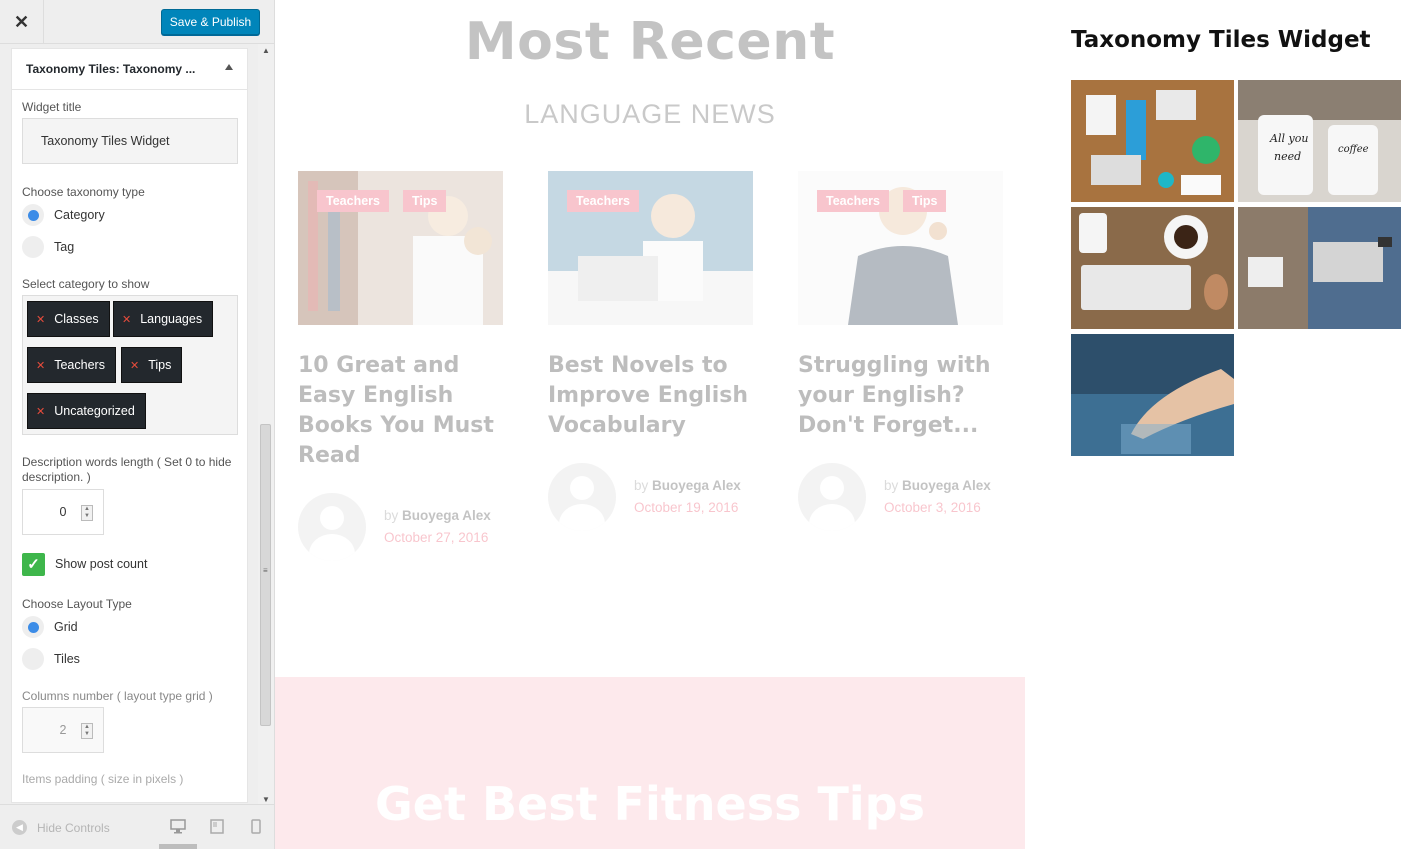 Image resolution: width=1419 pixels, height=849 pixels. I want to click on category-chip: ✕ Tips, so click(152, 365).